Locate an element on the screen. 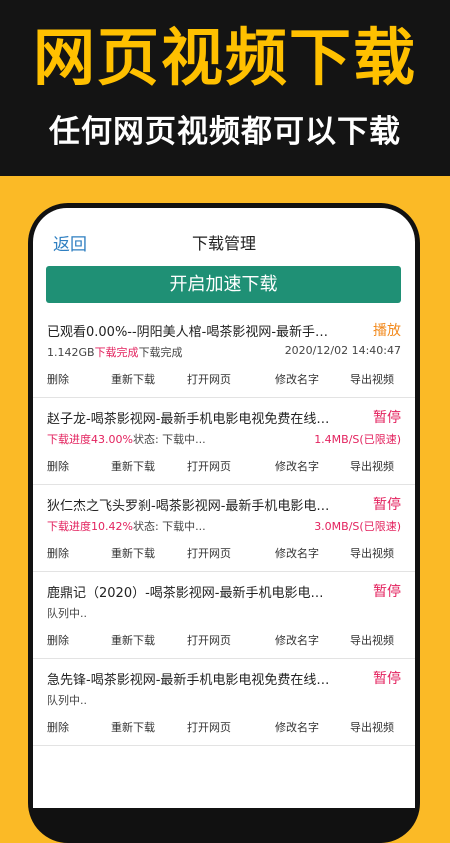 The width and height of the screenshot is (450, 843). download-status-row: 1.142GB下载完成下载完成 2020/12/02 14:40:47 is located at coordinates (224, 353).